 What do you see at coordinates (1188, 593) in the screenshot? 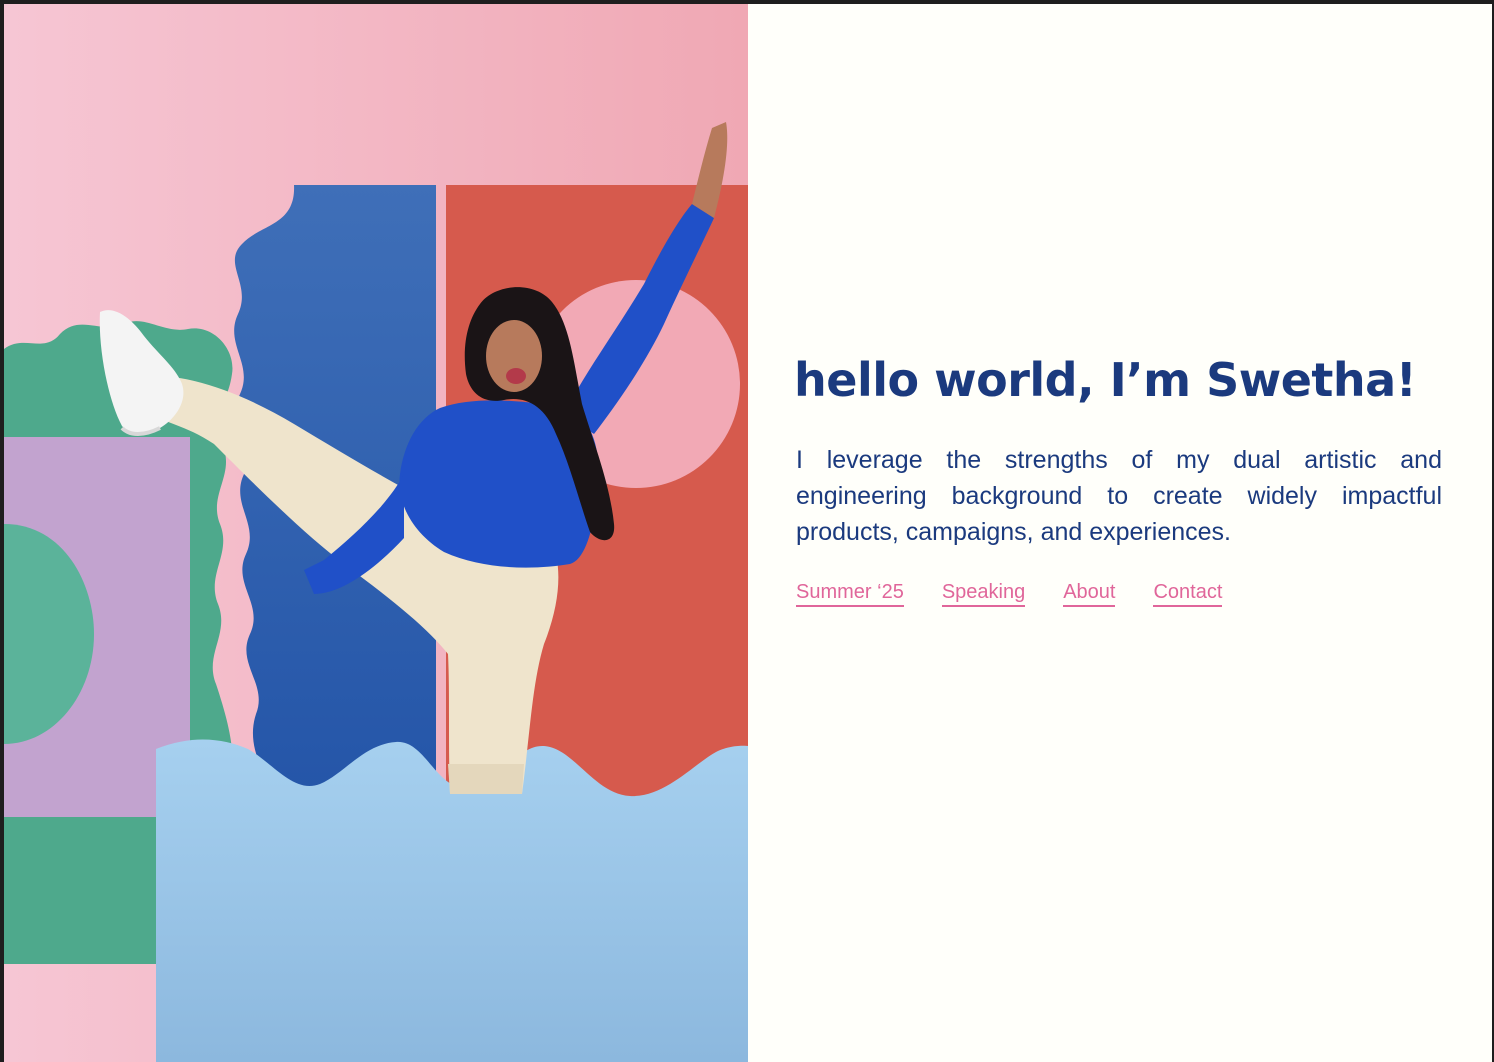
I see `nav-link-contact: Contact` at bounding box center [1188, 593].